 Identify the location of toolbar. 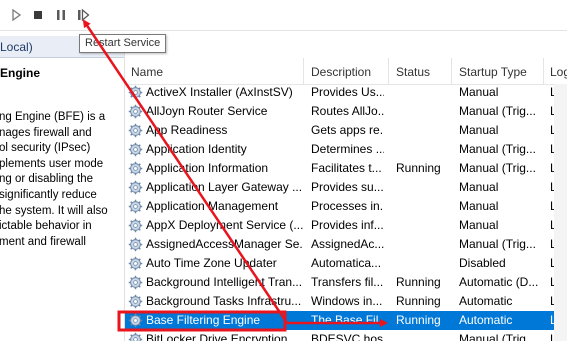
(283, 15).